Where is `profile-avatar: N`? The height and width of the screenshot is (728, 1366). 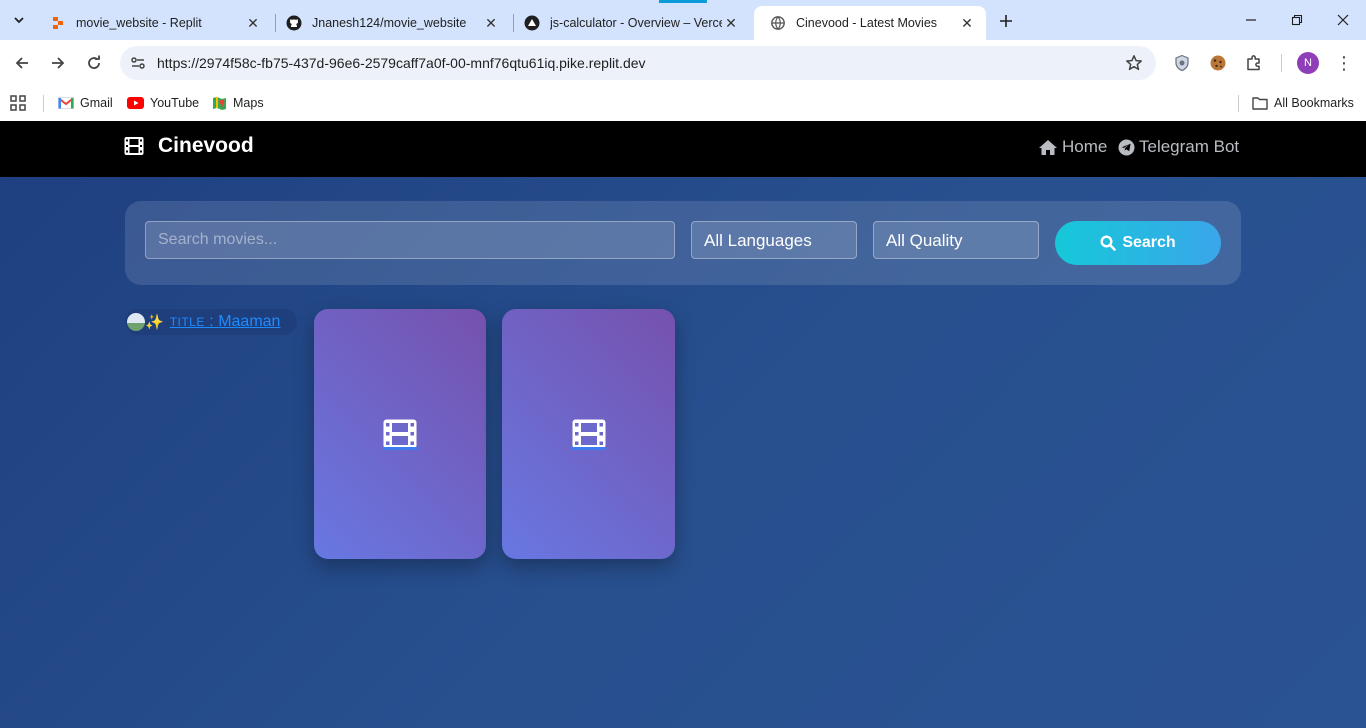 profile-avatar: N is located at coordinates (1308, 63).